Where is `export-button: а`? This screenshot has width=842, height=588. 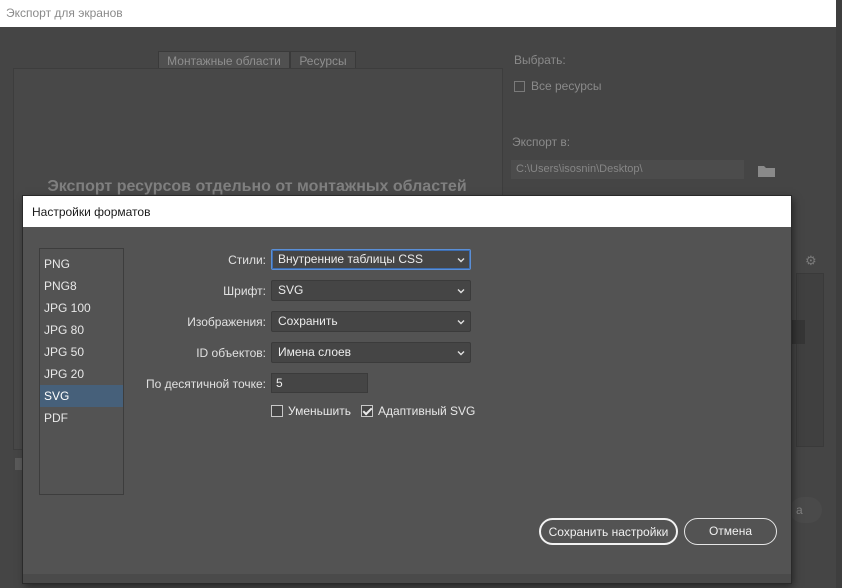
export-button: а is located at coordinates (806, 510).